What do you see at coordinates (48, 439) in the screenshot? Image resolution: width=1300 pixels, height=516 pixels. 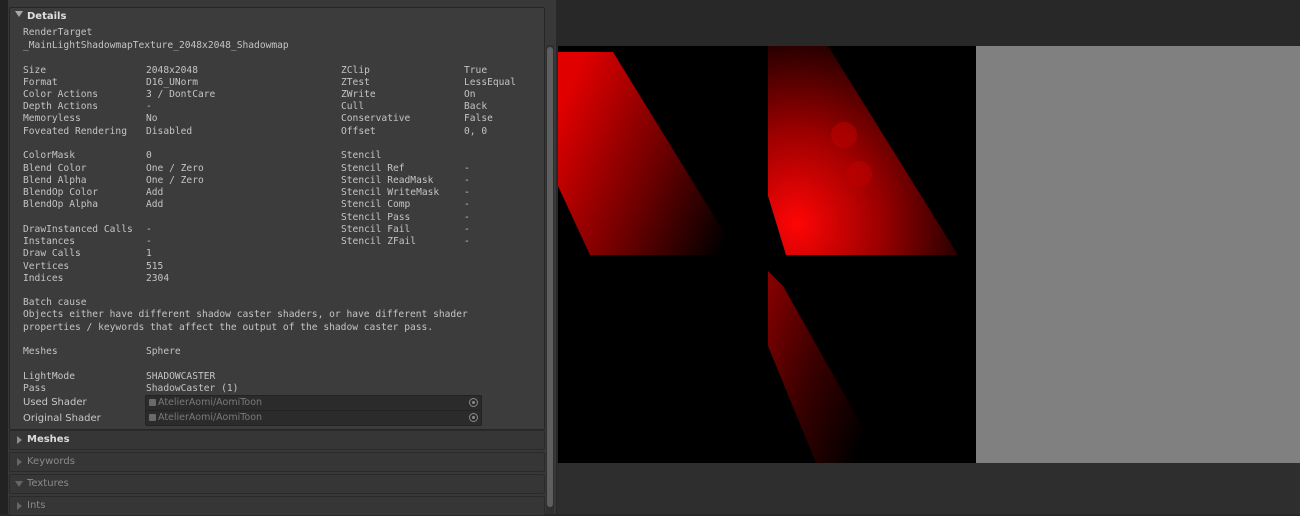 I see `foldout-meshes-label: Meshes` at bounding box center [48, 439].